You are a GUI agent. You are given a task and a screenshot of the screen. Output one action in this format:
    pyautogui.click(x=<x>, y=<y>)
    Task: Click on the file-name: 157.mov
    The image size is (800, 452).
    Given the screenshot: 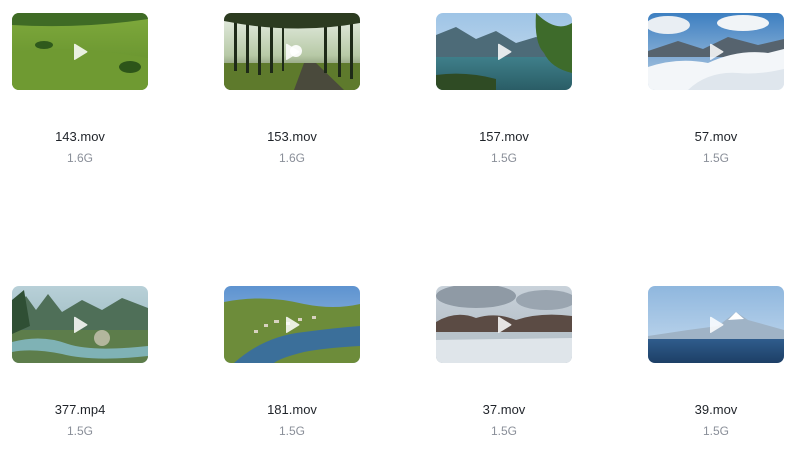 What is the action you would take?
    pyautogui.click(x=504, y=136)
    